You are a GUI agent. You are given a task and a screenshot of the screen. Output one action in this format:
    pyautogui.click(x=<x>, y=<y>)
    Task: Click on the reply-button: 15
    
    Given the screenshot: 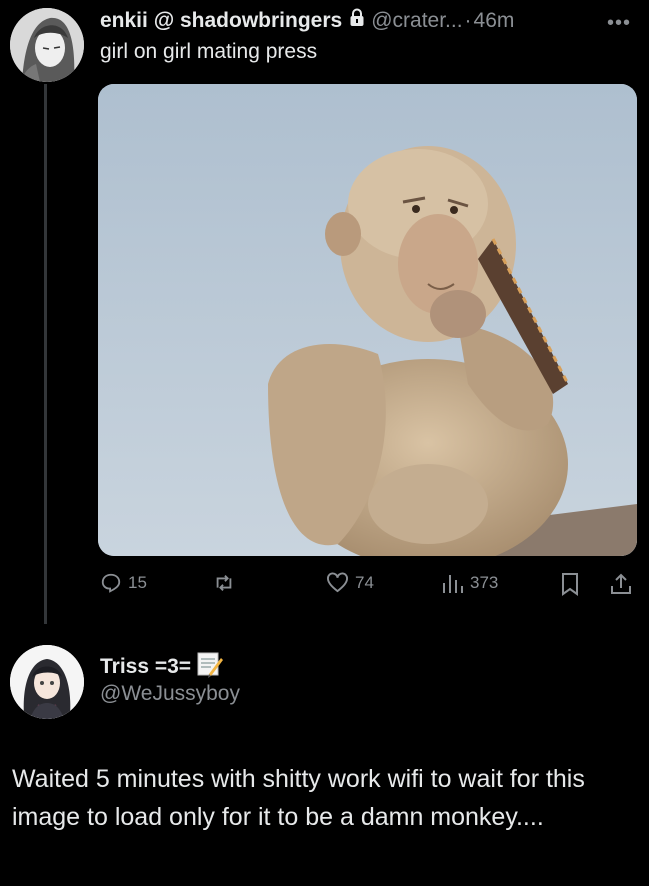 What is the action you would take?
    pyautogui.click(x=123, y=583)
    